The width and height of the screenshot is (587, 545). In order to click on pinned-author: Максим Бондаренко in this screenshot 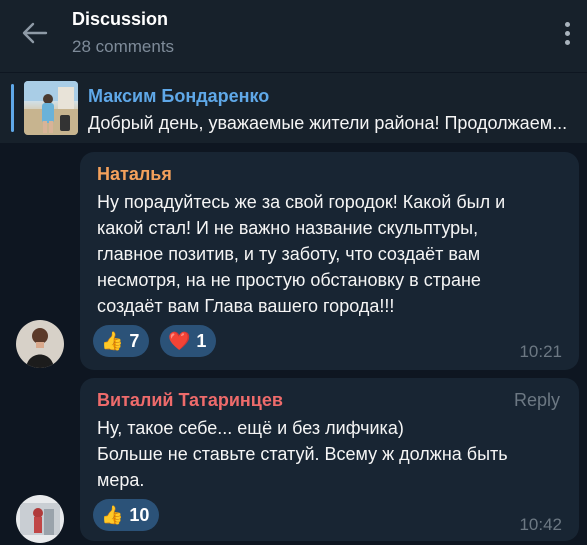, I will do `click(179, 96)`.